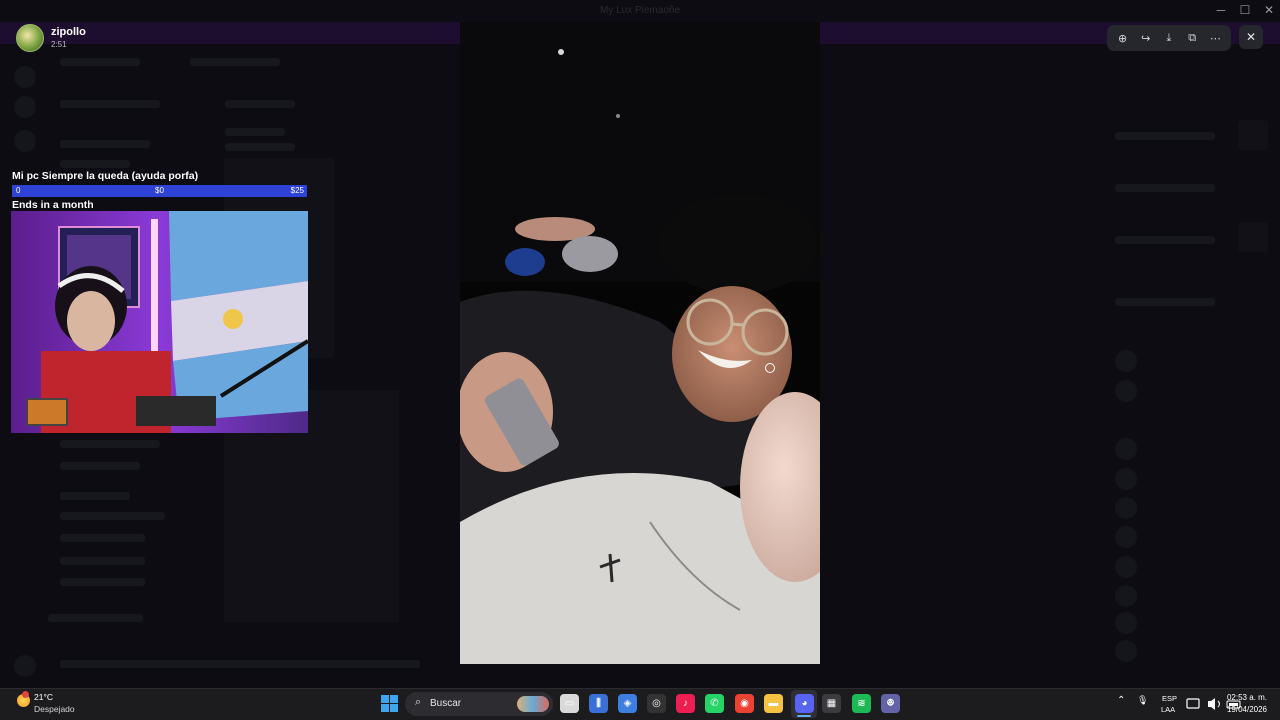 This screenshot has height=720, width=1280. Describe the element at coordinates (59, 44) in the screenshot. I see `post-timestamp: 2:51` at that location.